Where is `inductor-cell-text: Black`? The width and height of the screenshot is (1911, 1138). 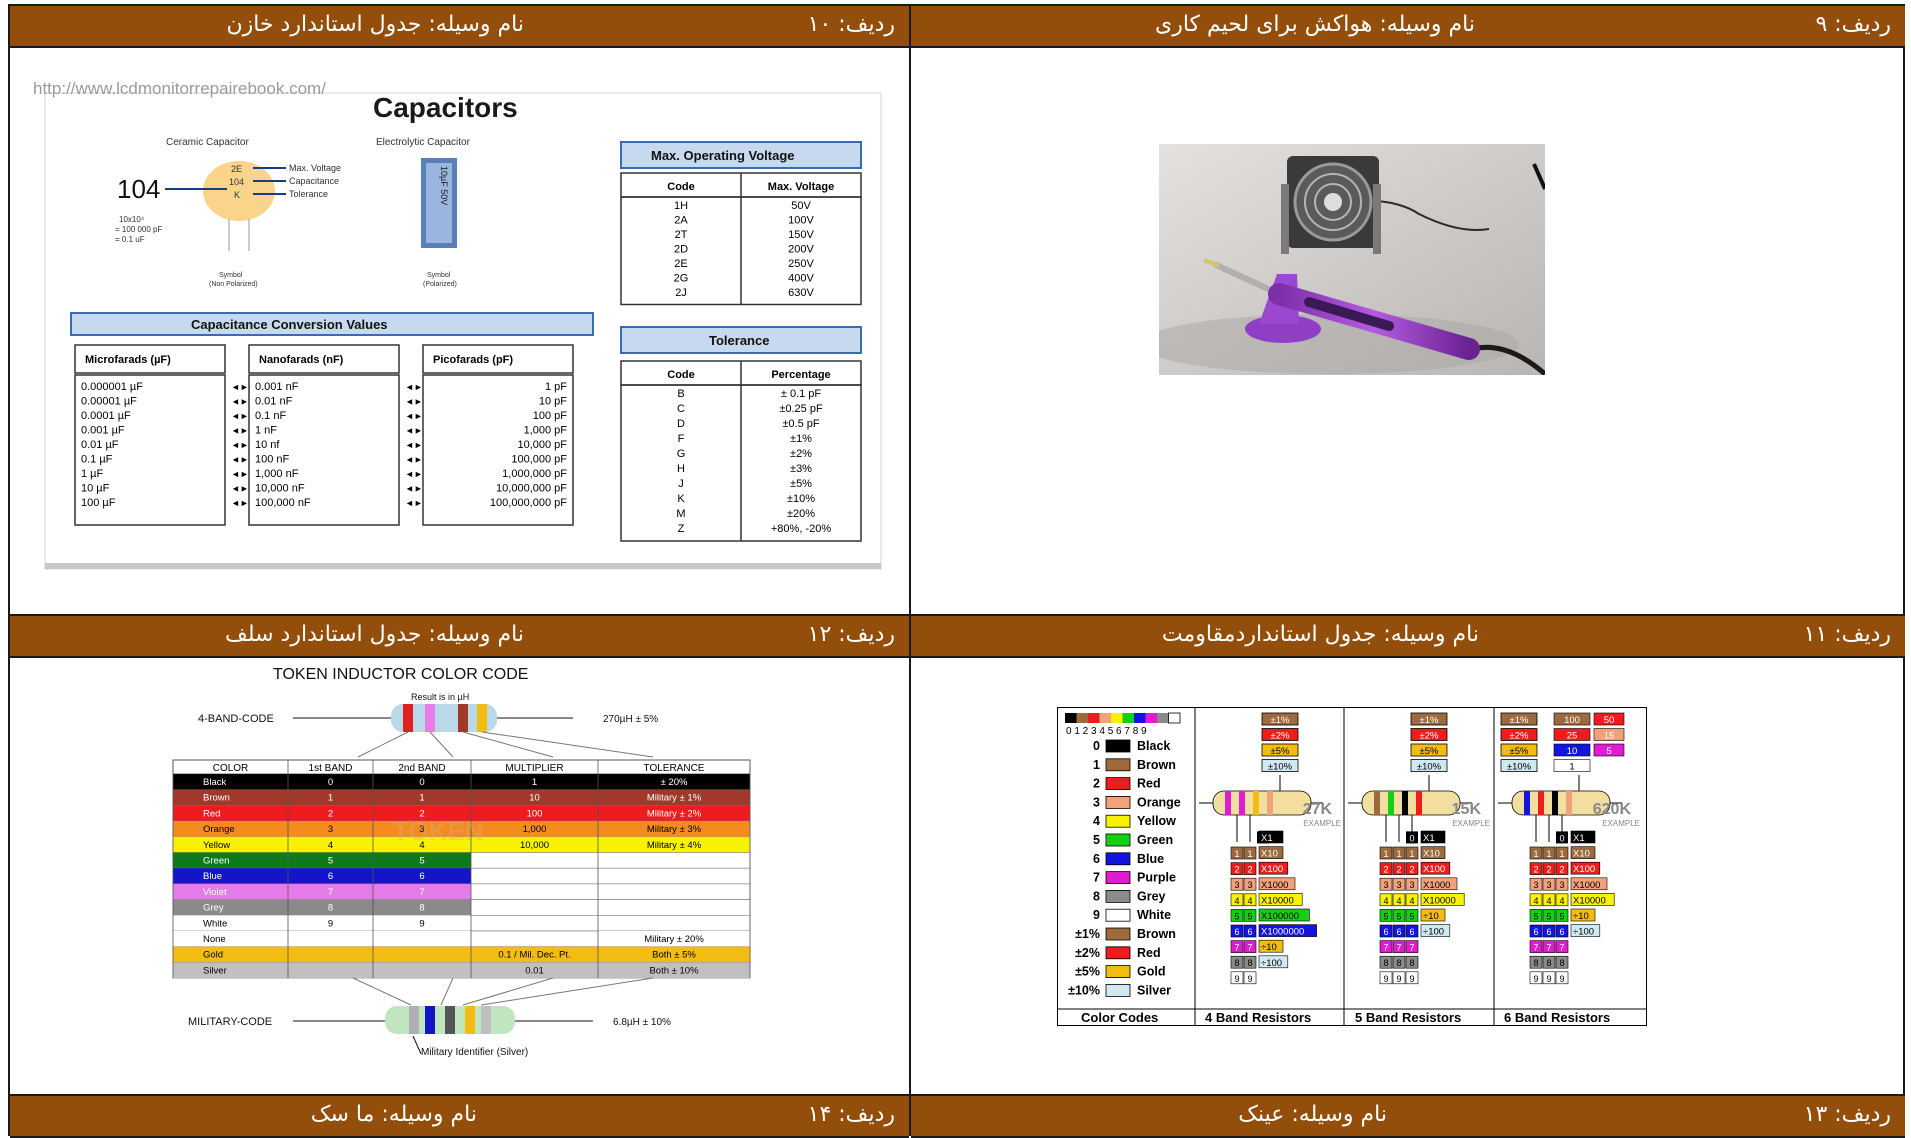
inductor-cell-text: Black is located at coordinates (214, 782).